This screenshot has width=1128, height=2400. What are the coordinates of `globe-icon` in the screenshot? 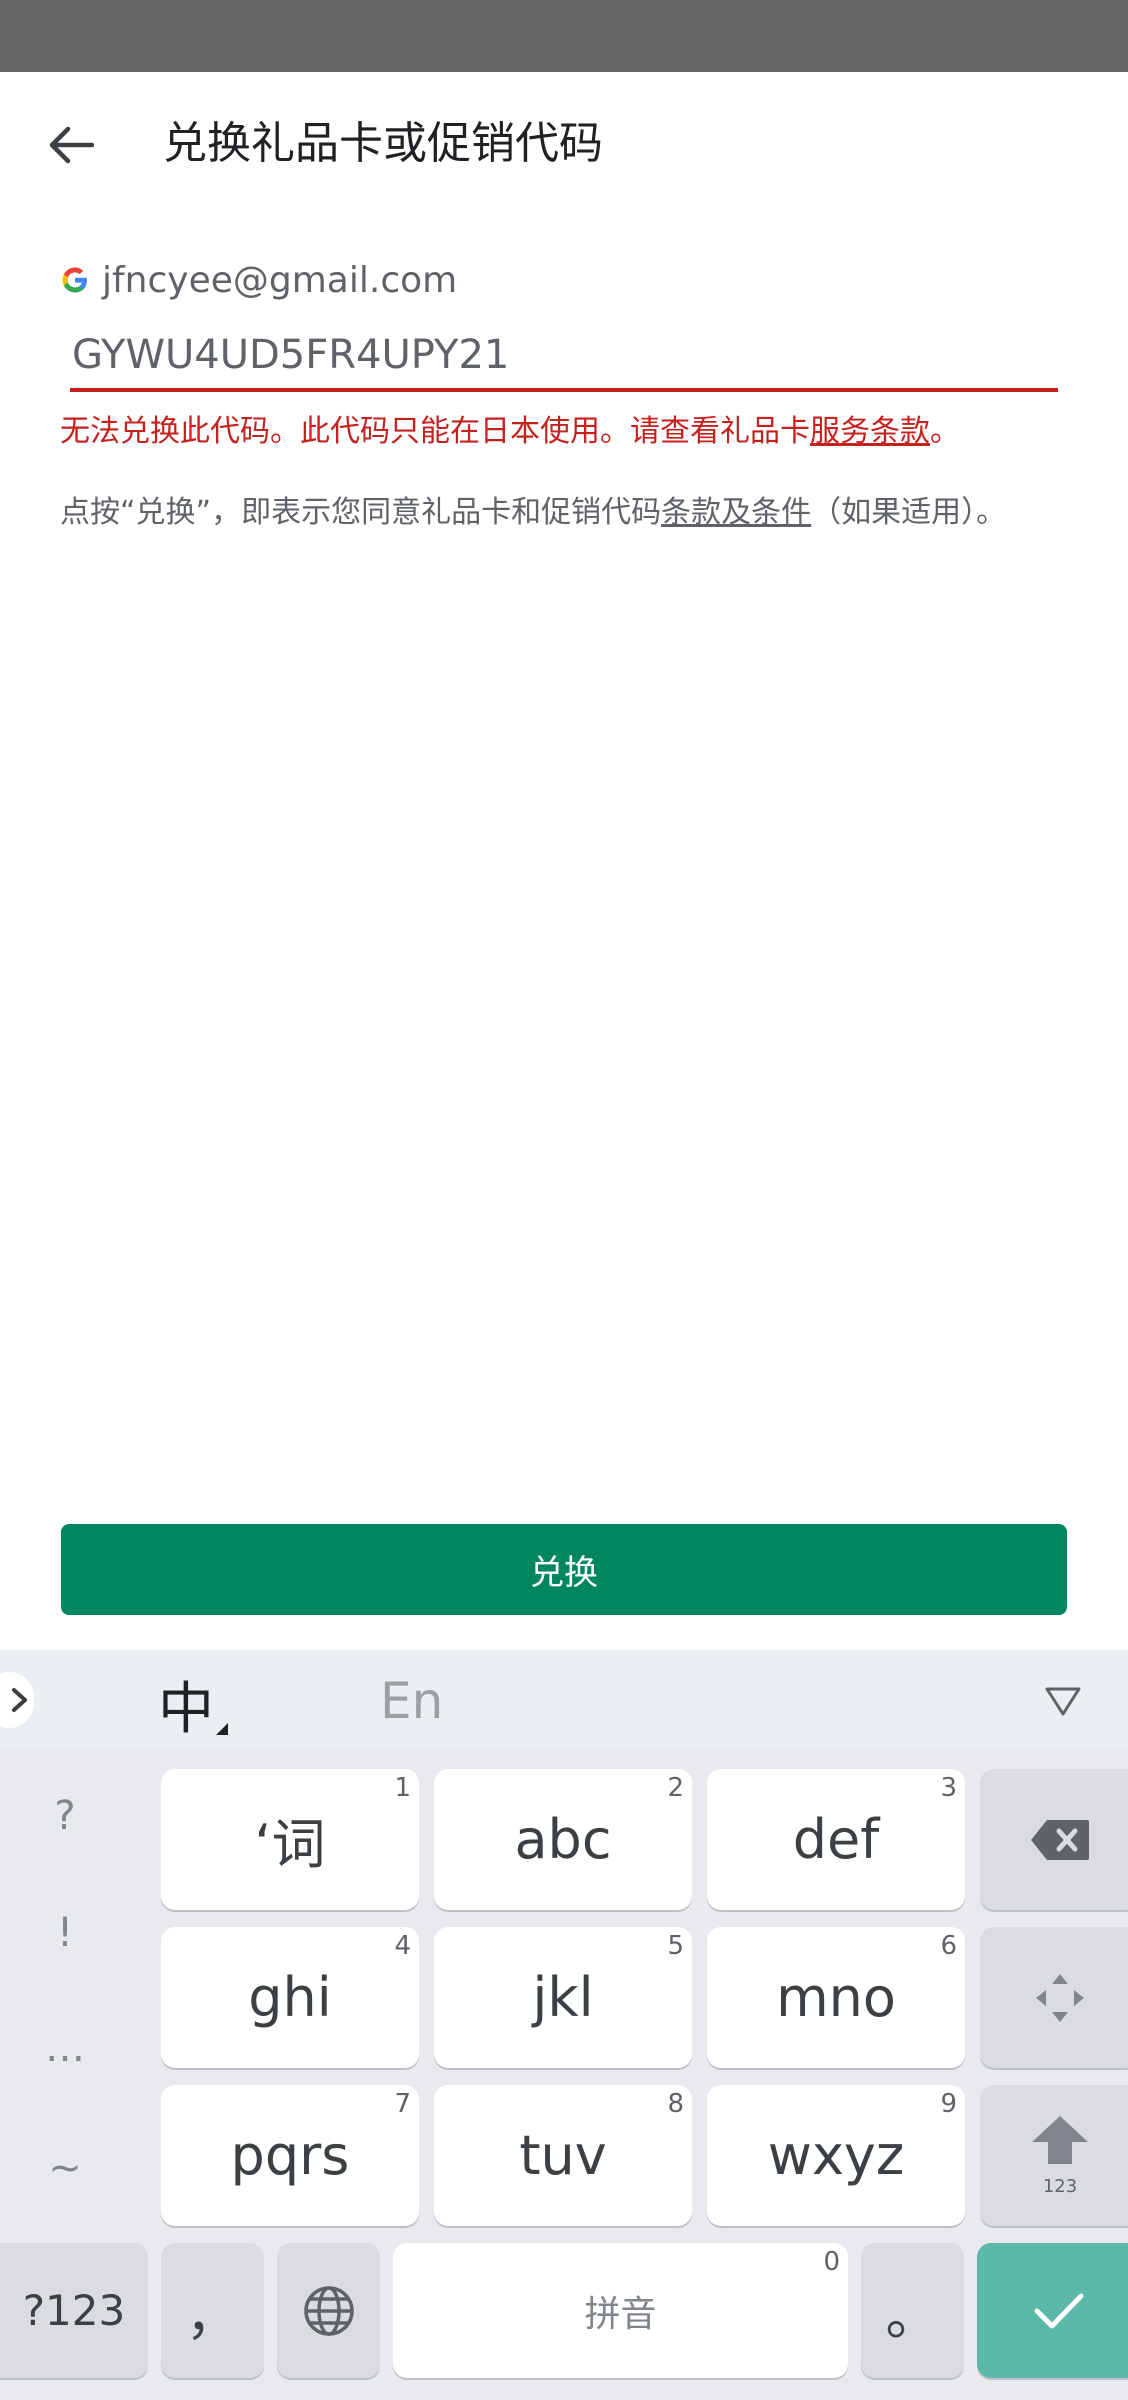 It's located at (328, 2310).